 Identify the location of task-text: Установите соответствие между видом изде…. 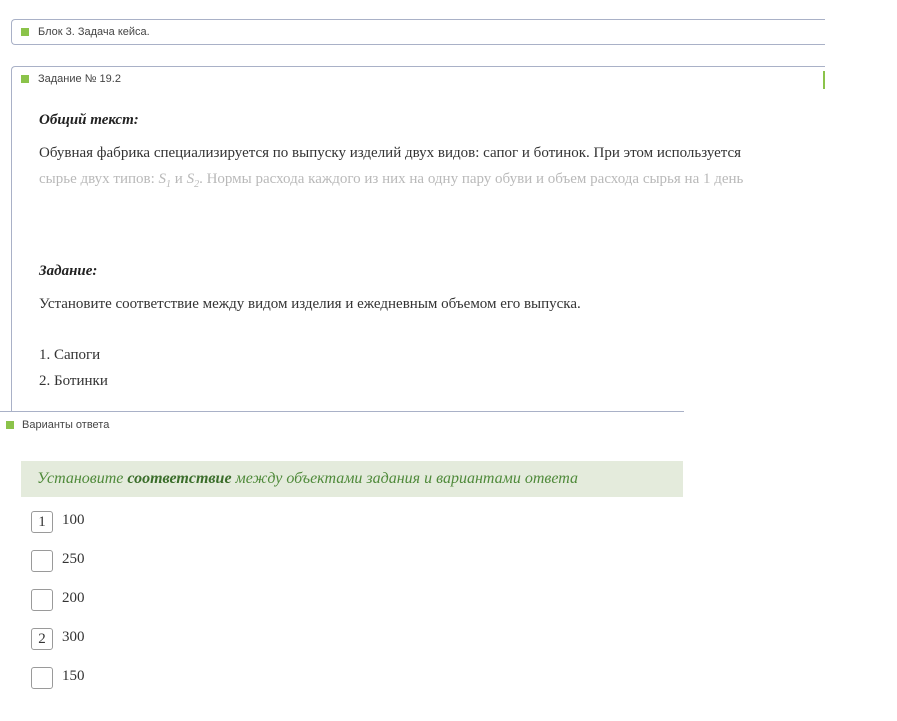
(310, 304).